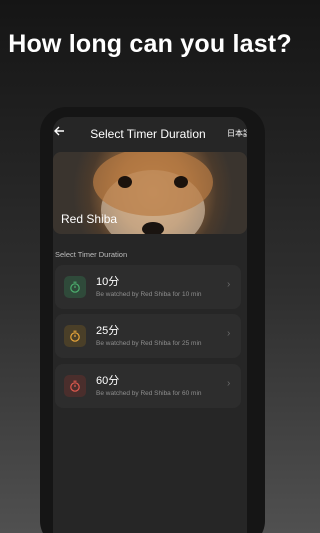  Describe the element at coordinates (150, 193) in the screenshot. I see `dog-hero-image: Red Shiba` at that location.